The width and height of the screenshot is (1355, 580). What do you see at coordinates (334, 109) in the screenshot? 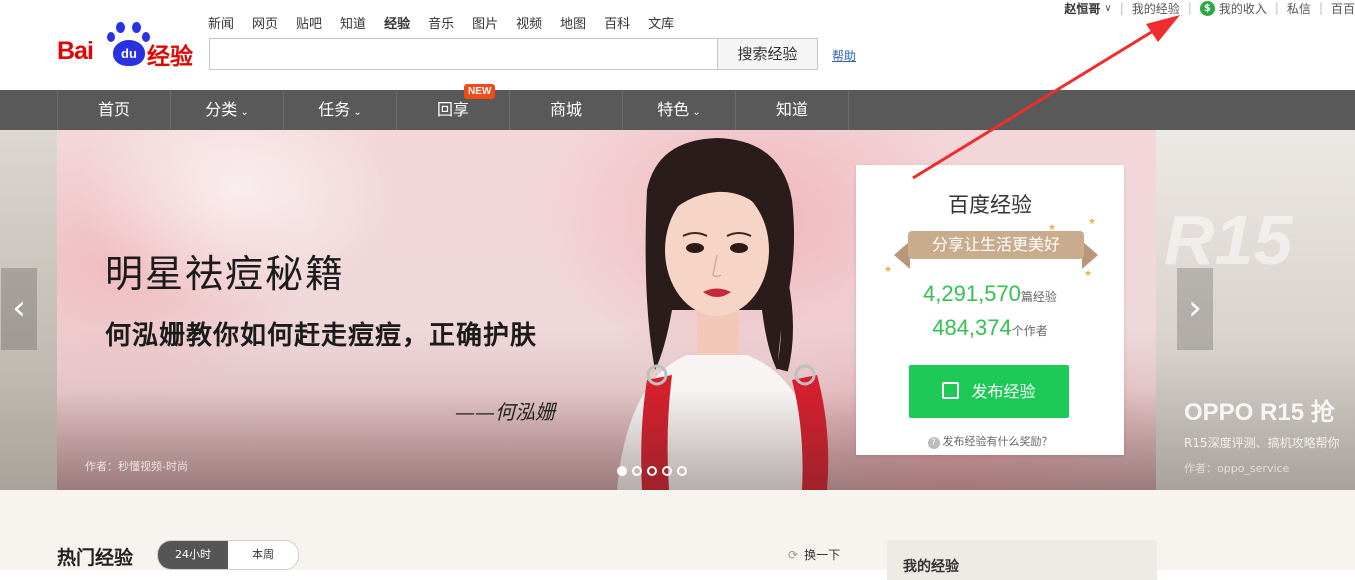
I see `nav-tasks-label: 任务` at bounding box center [334, 109].